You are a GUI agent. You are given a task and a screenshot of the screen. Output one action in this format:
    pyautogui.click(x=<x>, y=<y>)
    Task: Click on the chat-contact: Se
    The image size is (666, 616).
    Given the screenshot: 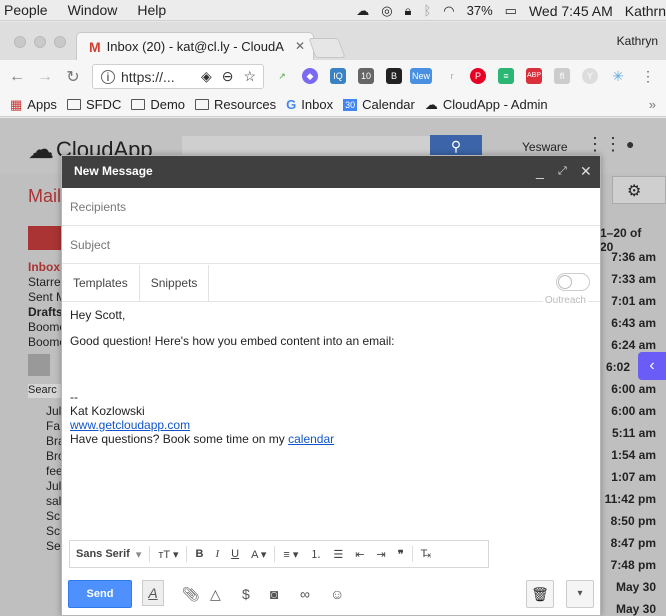 What is the action you would take?
    pyautogui.click(x=54, y=546)
    